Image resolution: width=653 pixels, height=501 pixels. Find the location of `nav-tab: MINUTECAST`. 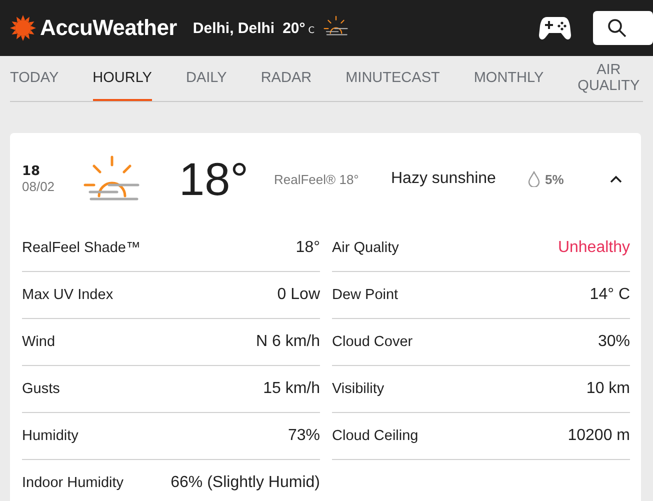

nav-tab: MINUTECAST is located at coordinates (393, 78).